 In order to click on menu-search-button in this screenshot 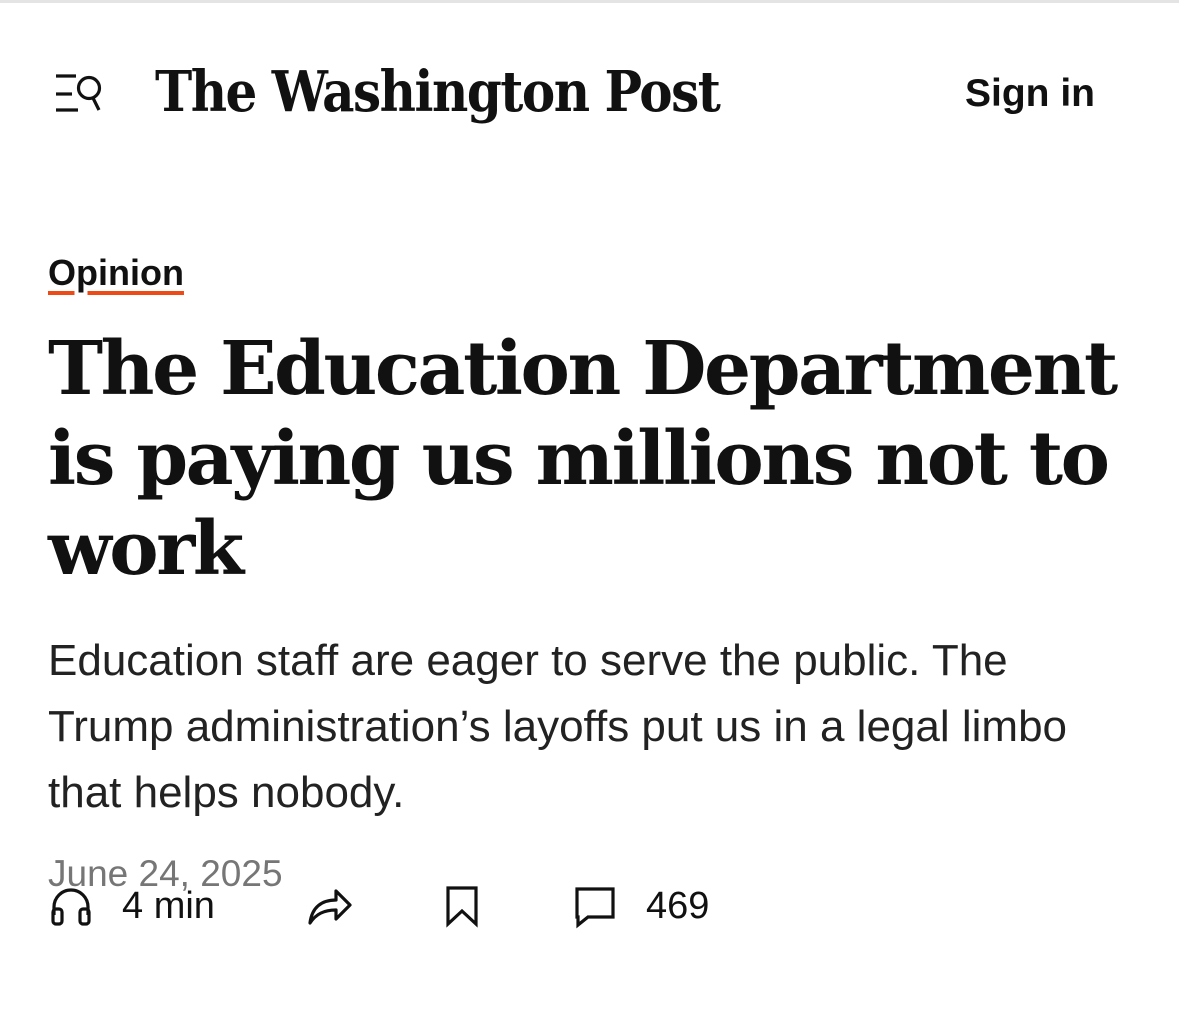, I will do `click(78, 94)`.